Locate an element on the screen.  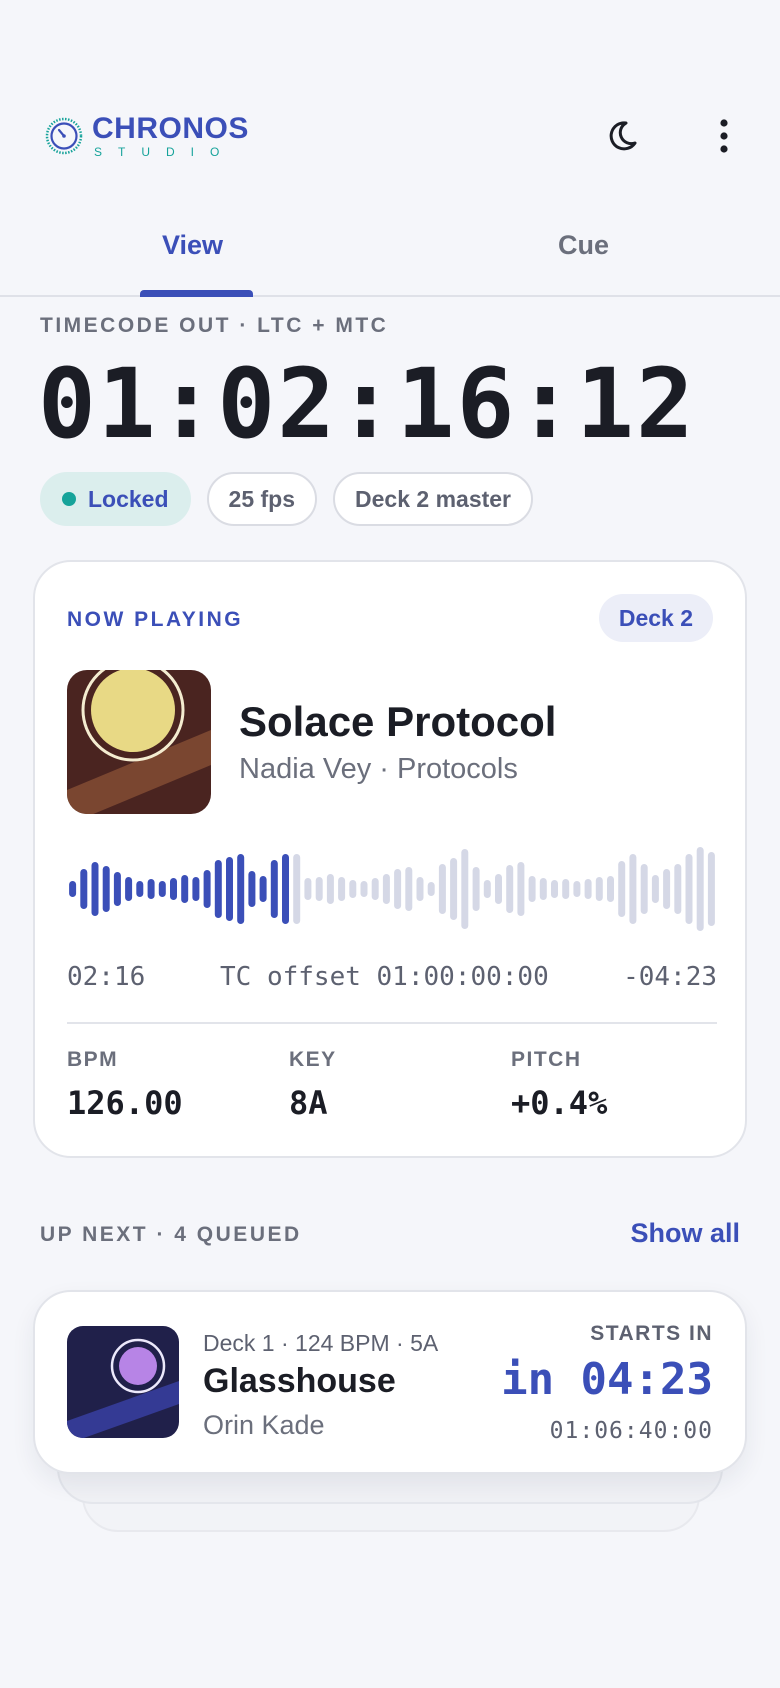
queue-item-title: Glasshouse is located at coordinates (299, 1381).